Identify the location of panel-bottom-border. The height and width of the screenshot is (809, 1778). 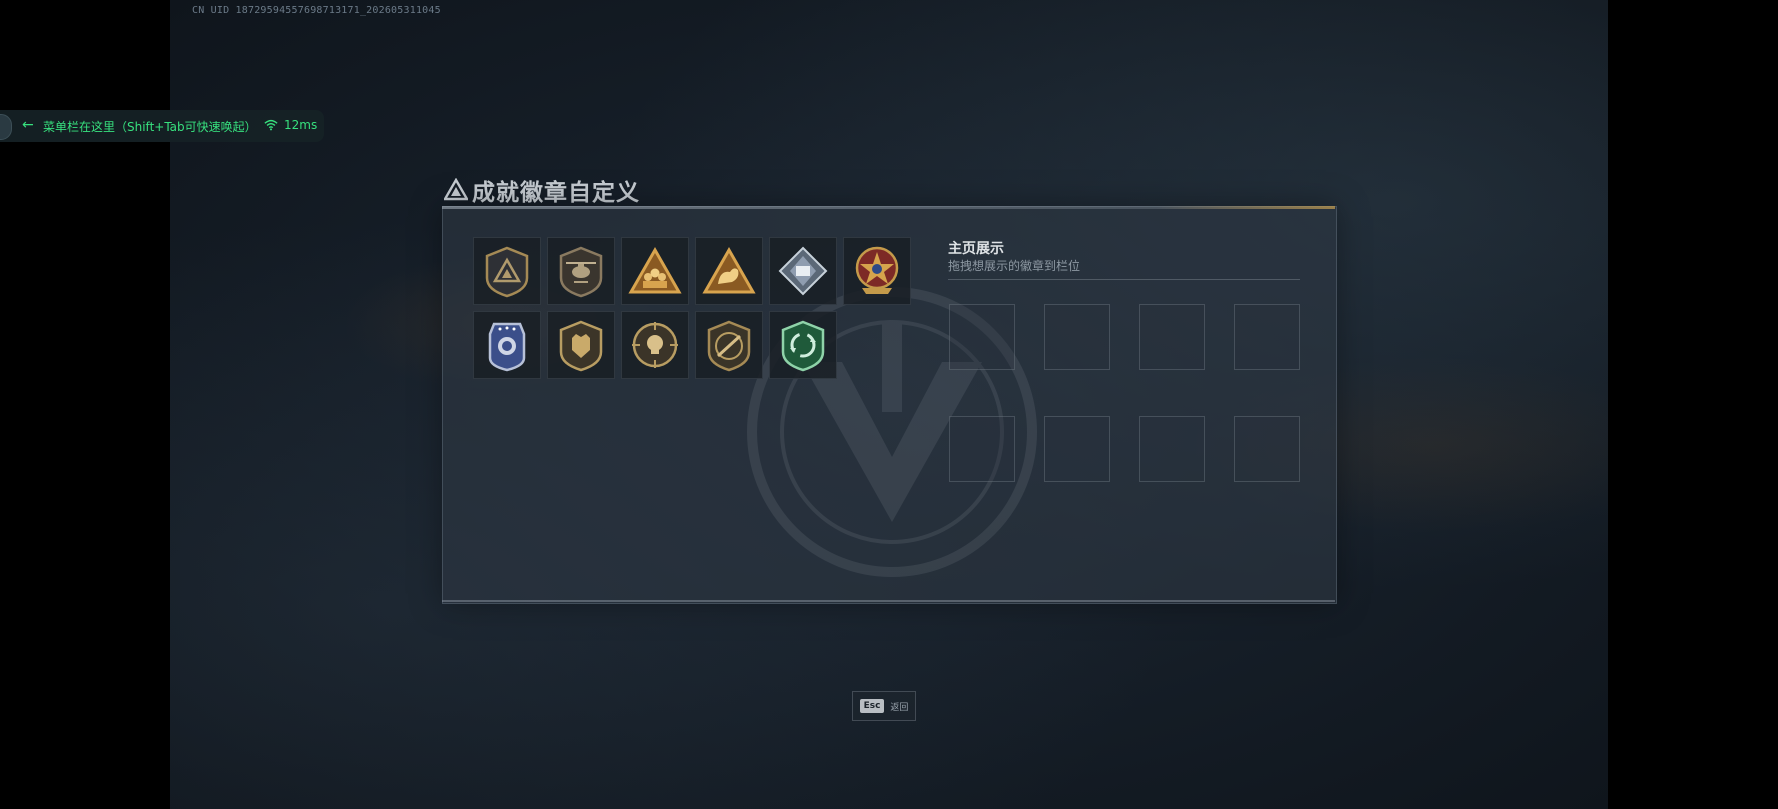
(888, 601).